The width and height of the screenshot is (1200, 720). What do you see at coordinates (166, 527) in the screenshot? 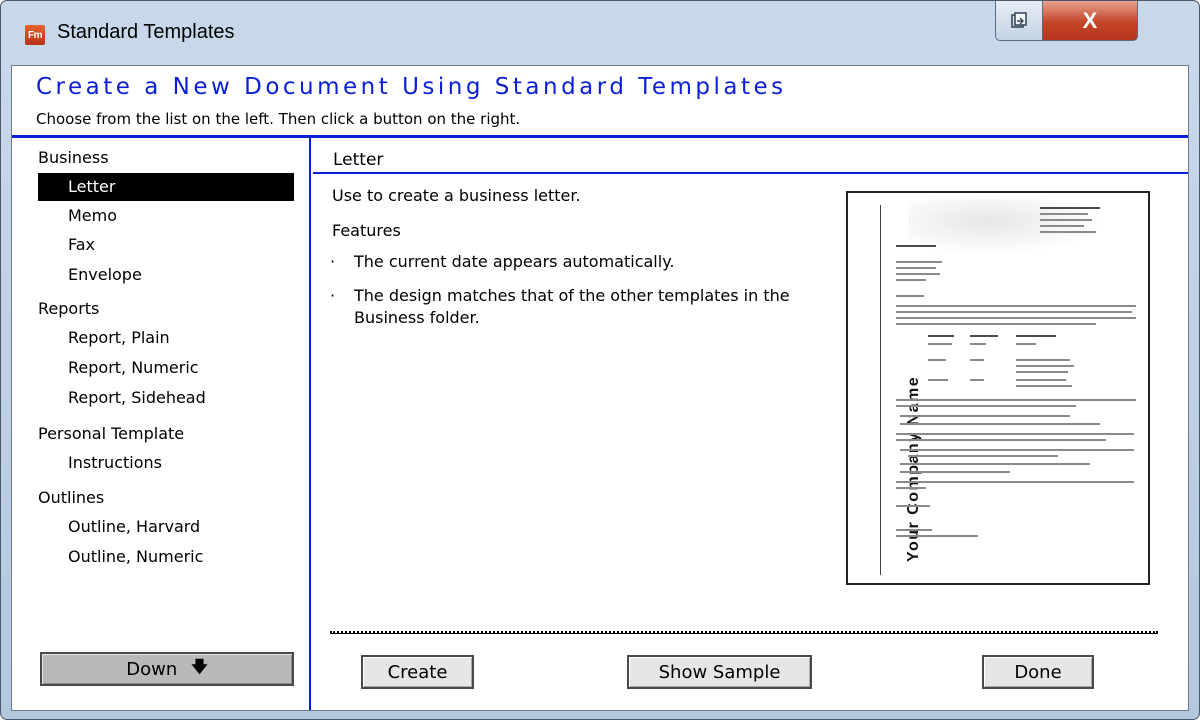
I see `template-item-outline-harvard: Outline, Harvard` at bounding box center [166, 527].